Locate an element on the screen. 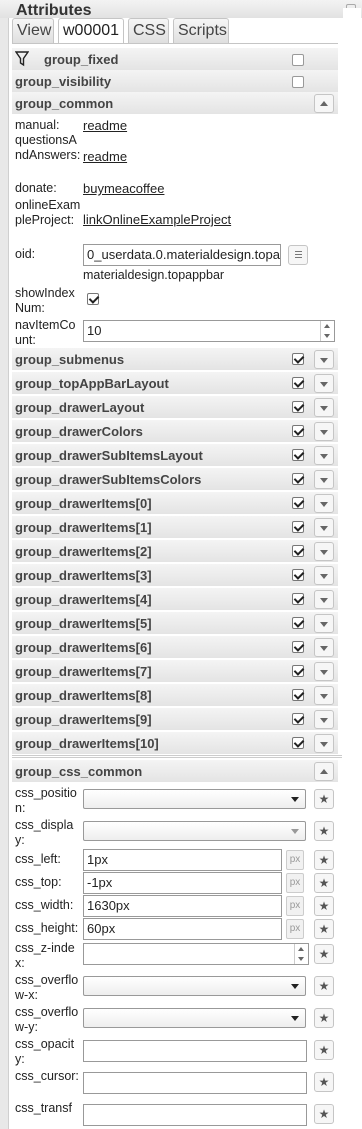  subgroup-header: group_drawerItems[0] is located at coordinates (175, 503).